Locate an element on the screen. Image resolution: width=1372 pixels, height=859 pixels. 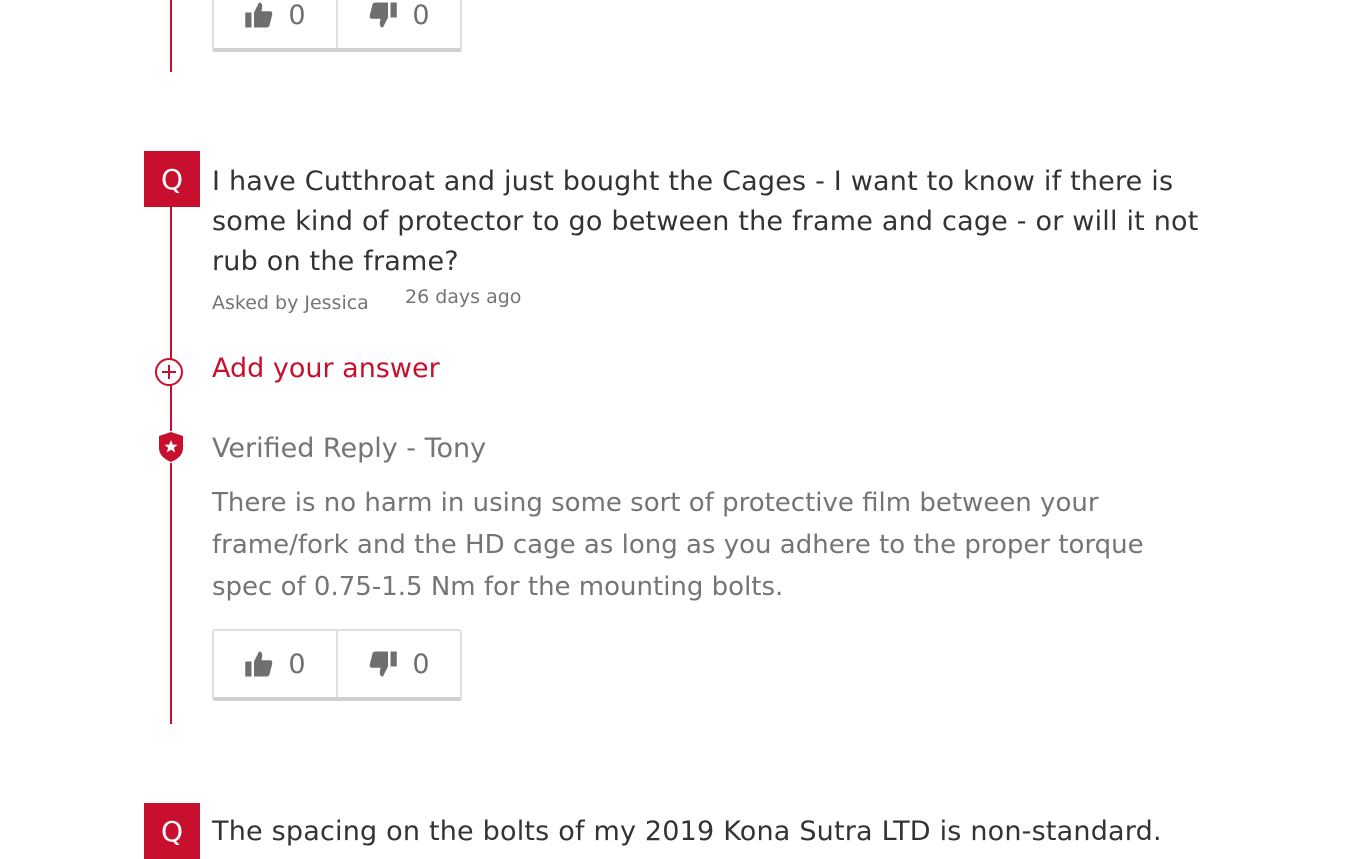
upvote-button: 0 is located at coordinates (275, 664).